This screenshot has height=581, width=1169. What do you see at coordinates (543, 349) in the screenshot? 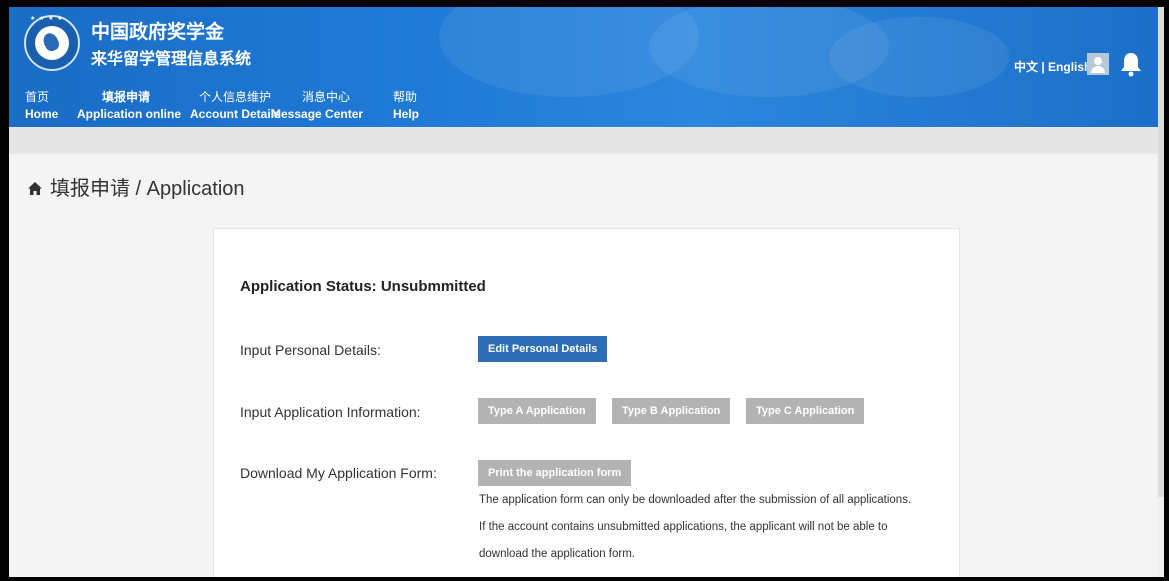
I see `edit-personal-details-button: Edit Personal Details` at bounding box center [543, 349].